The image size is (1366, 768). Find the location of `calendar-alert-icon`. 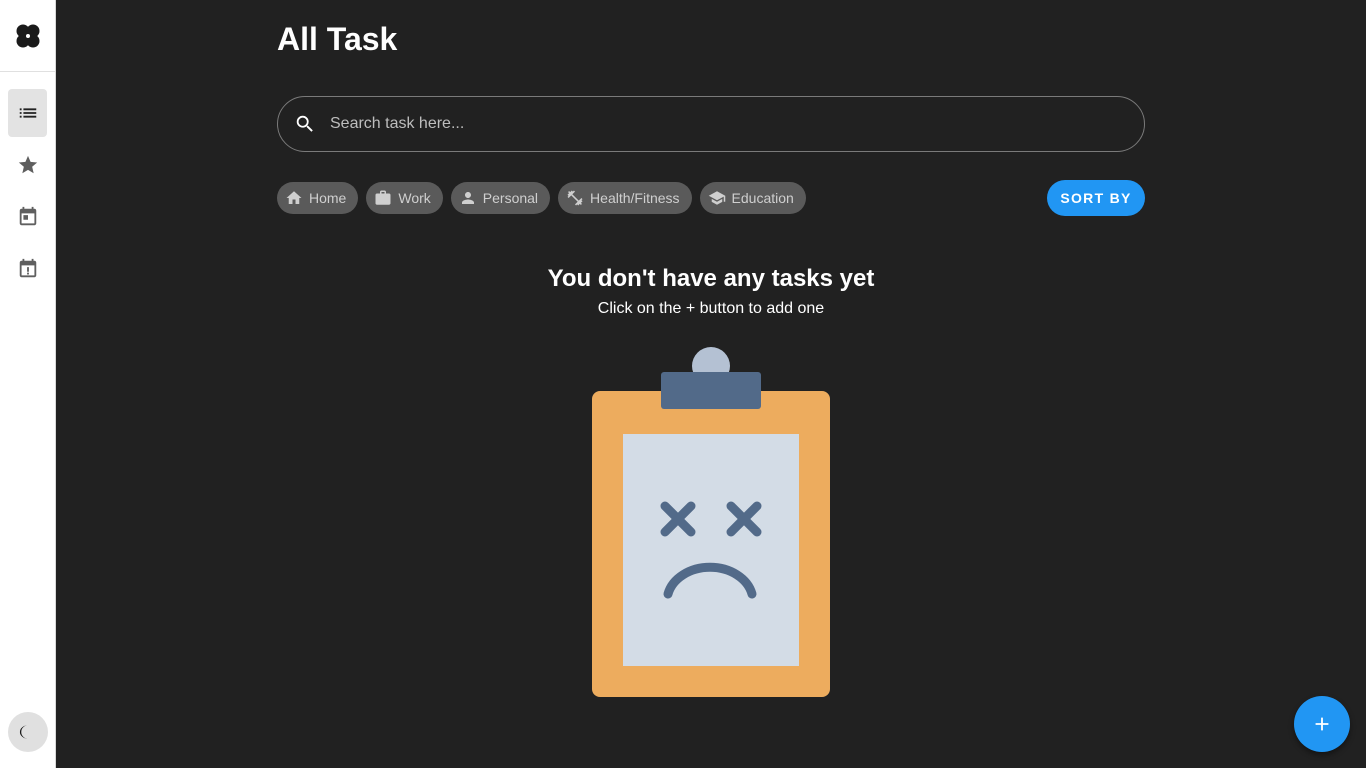

calendar-alert-icon is located at coordinates (27, 268).